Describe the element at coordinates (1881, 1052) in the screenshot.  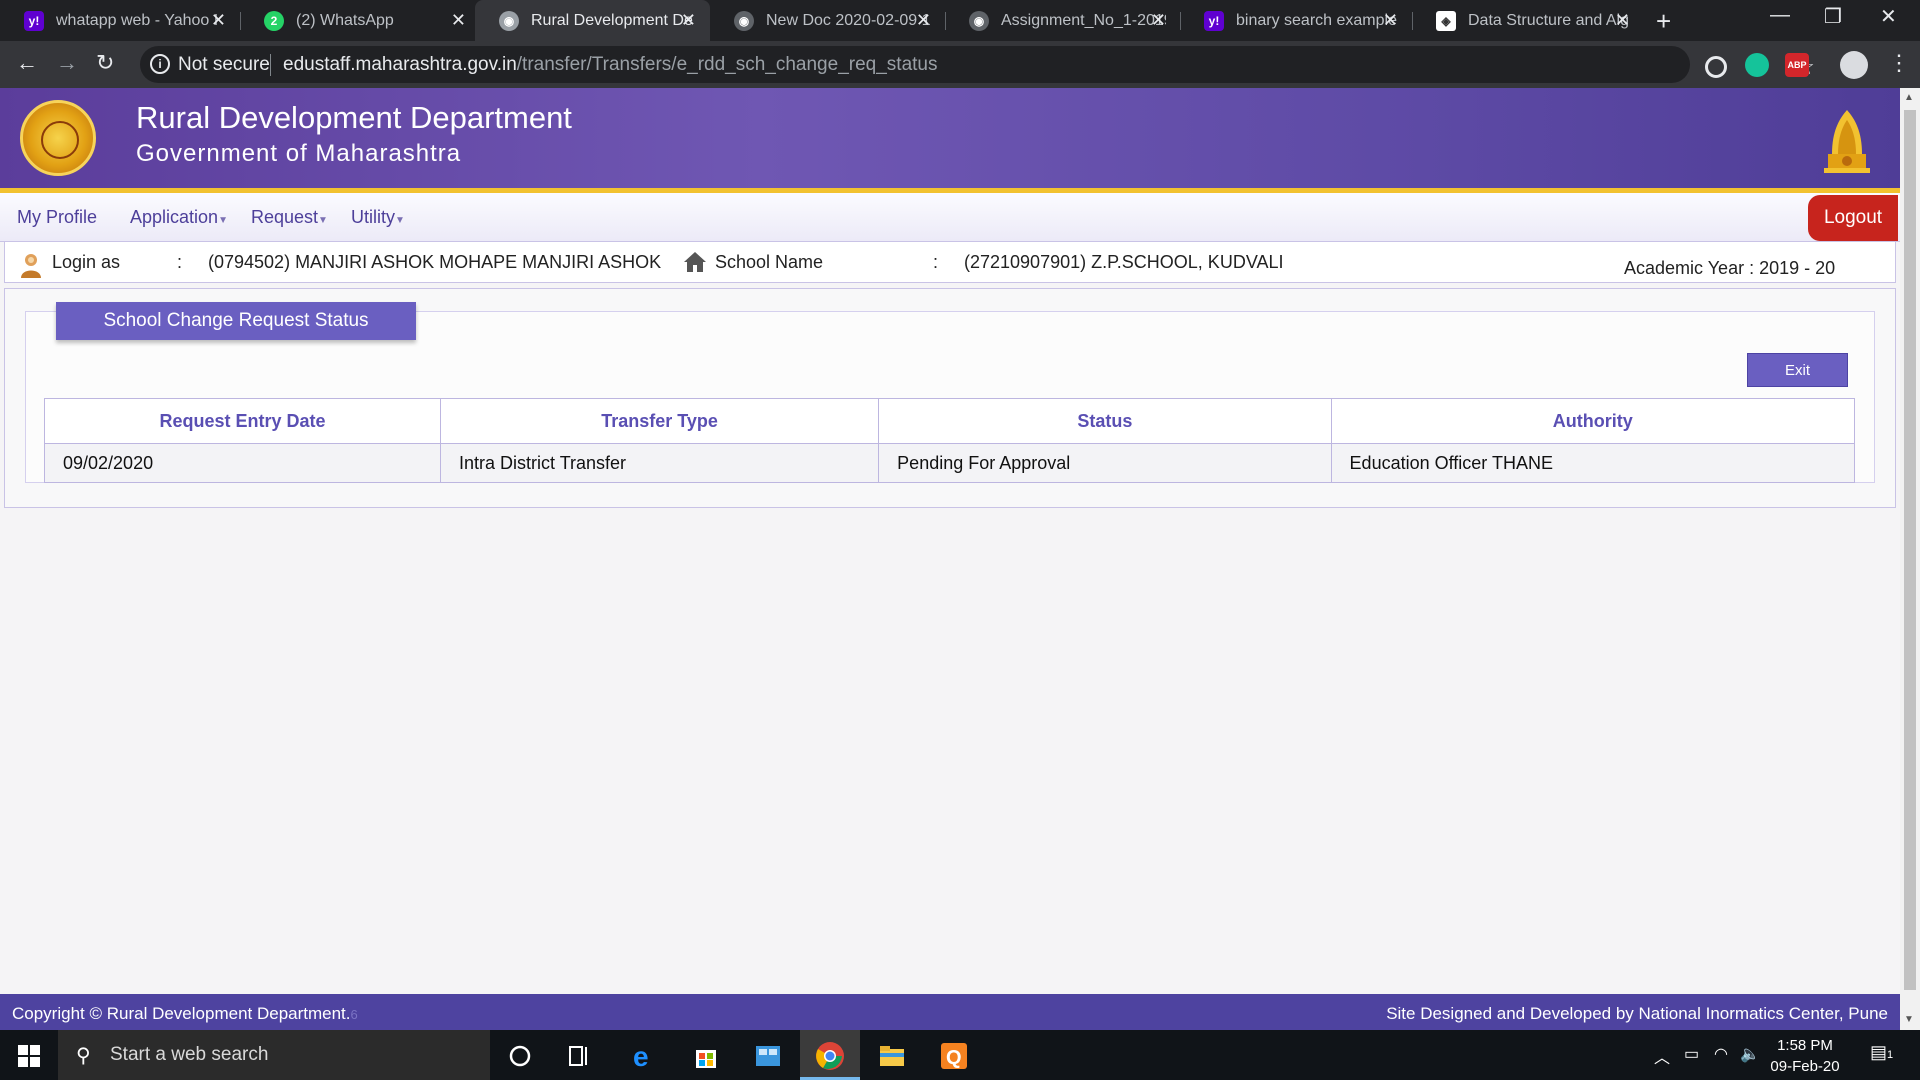
I see `notification-center-icon: ▤1` at that location.